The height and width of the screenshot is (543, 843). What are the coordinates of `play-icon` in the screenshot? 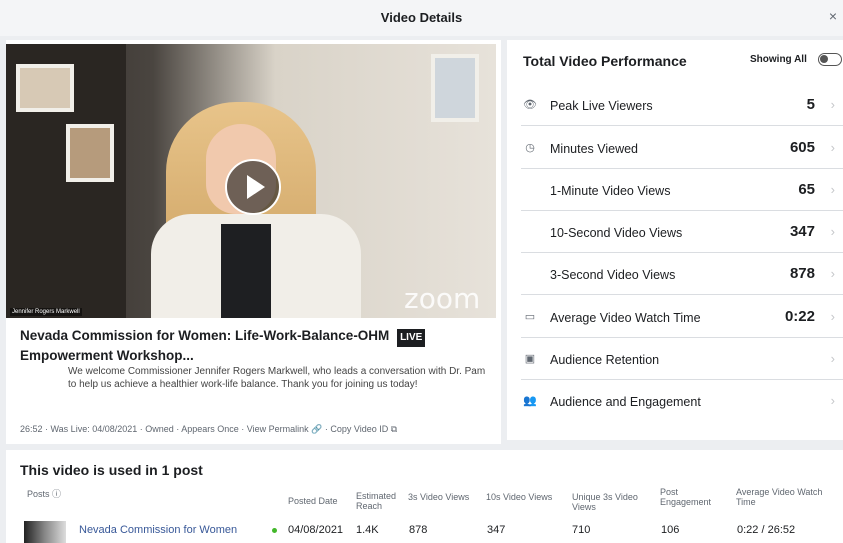 It's located at (253, 187).